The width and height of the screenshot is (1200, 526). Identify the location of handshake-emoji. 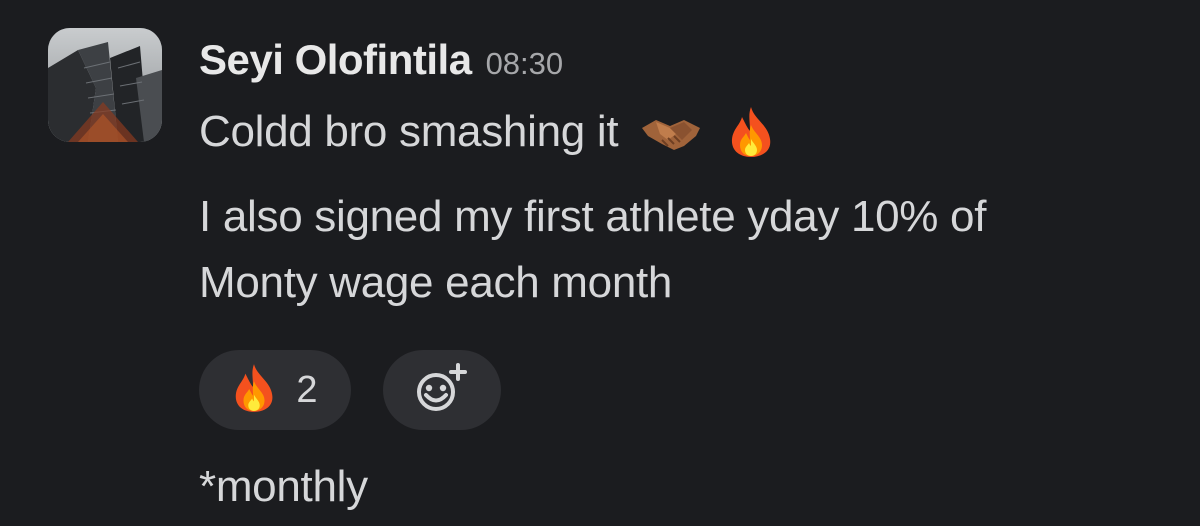
(671, 132).